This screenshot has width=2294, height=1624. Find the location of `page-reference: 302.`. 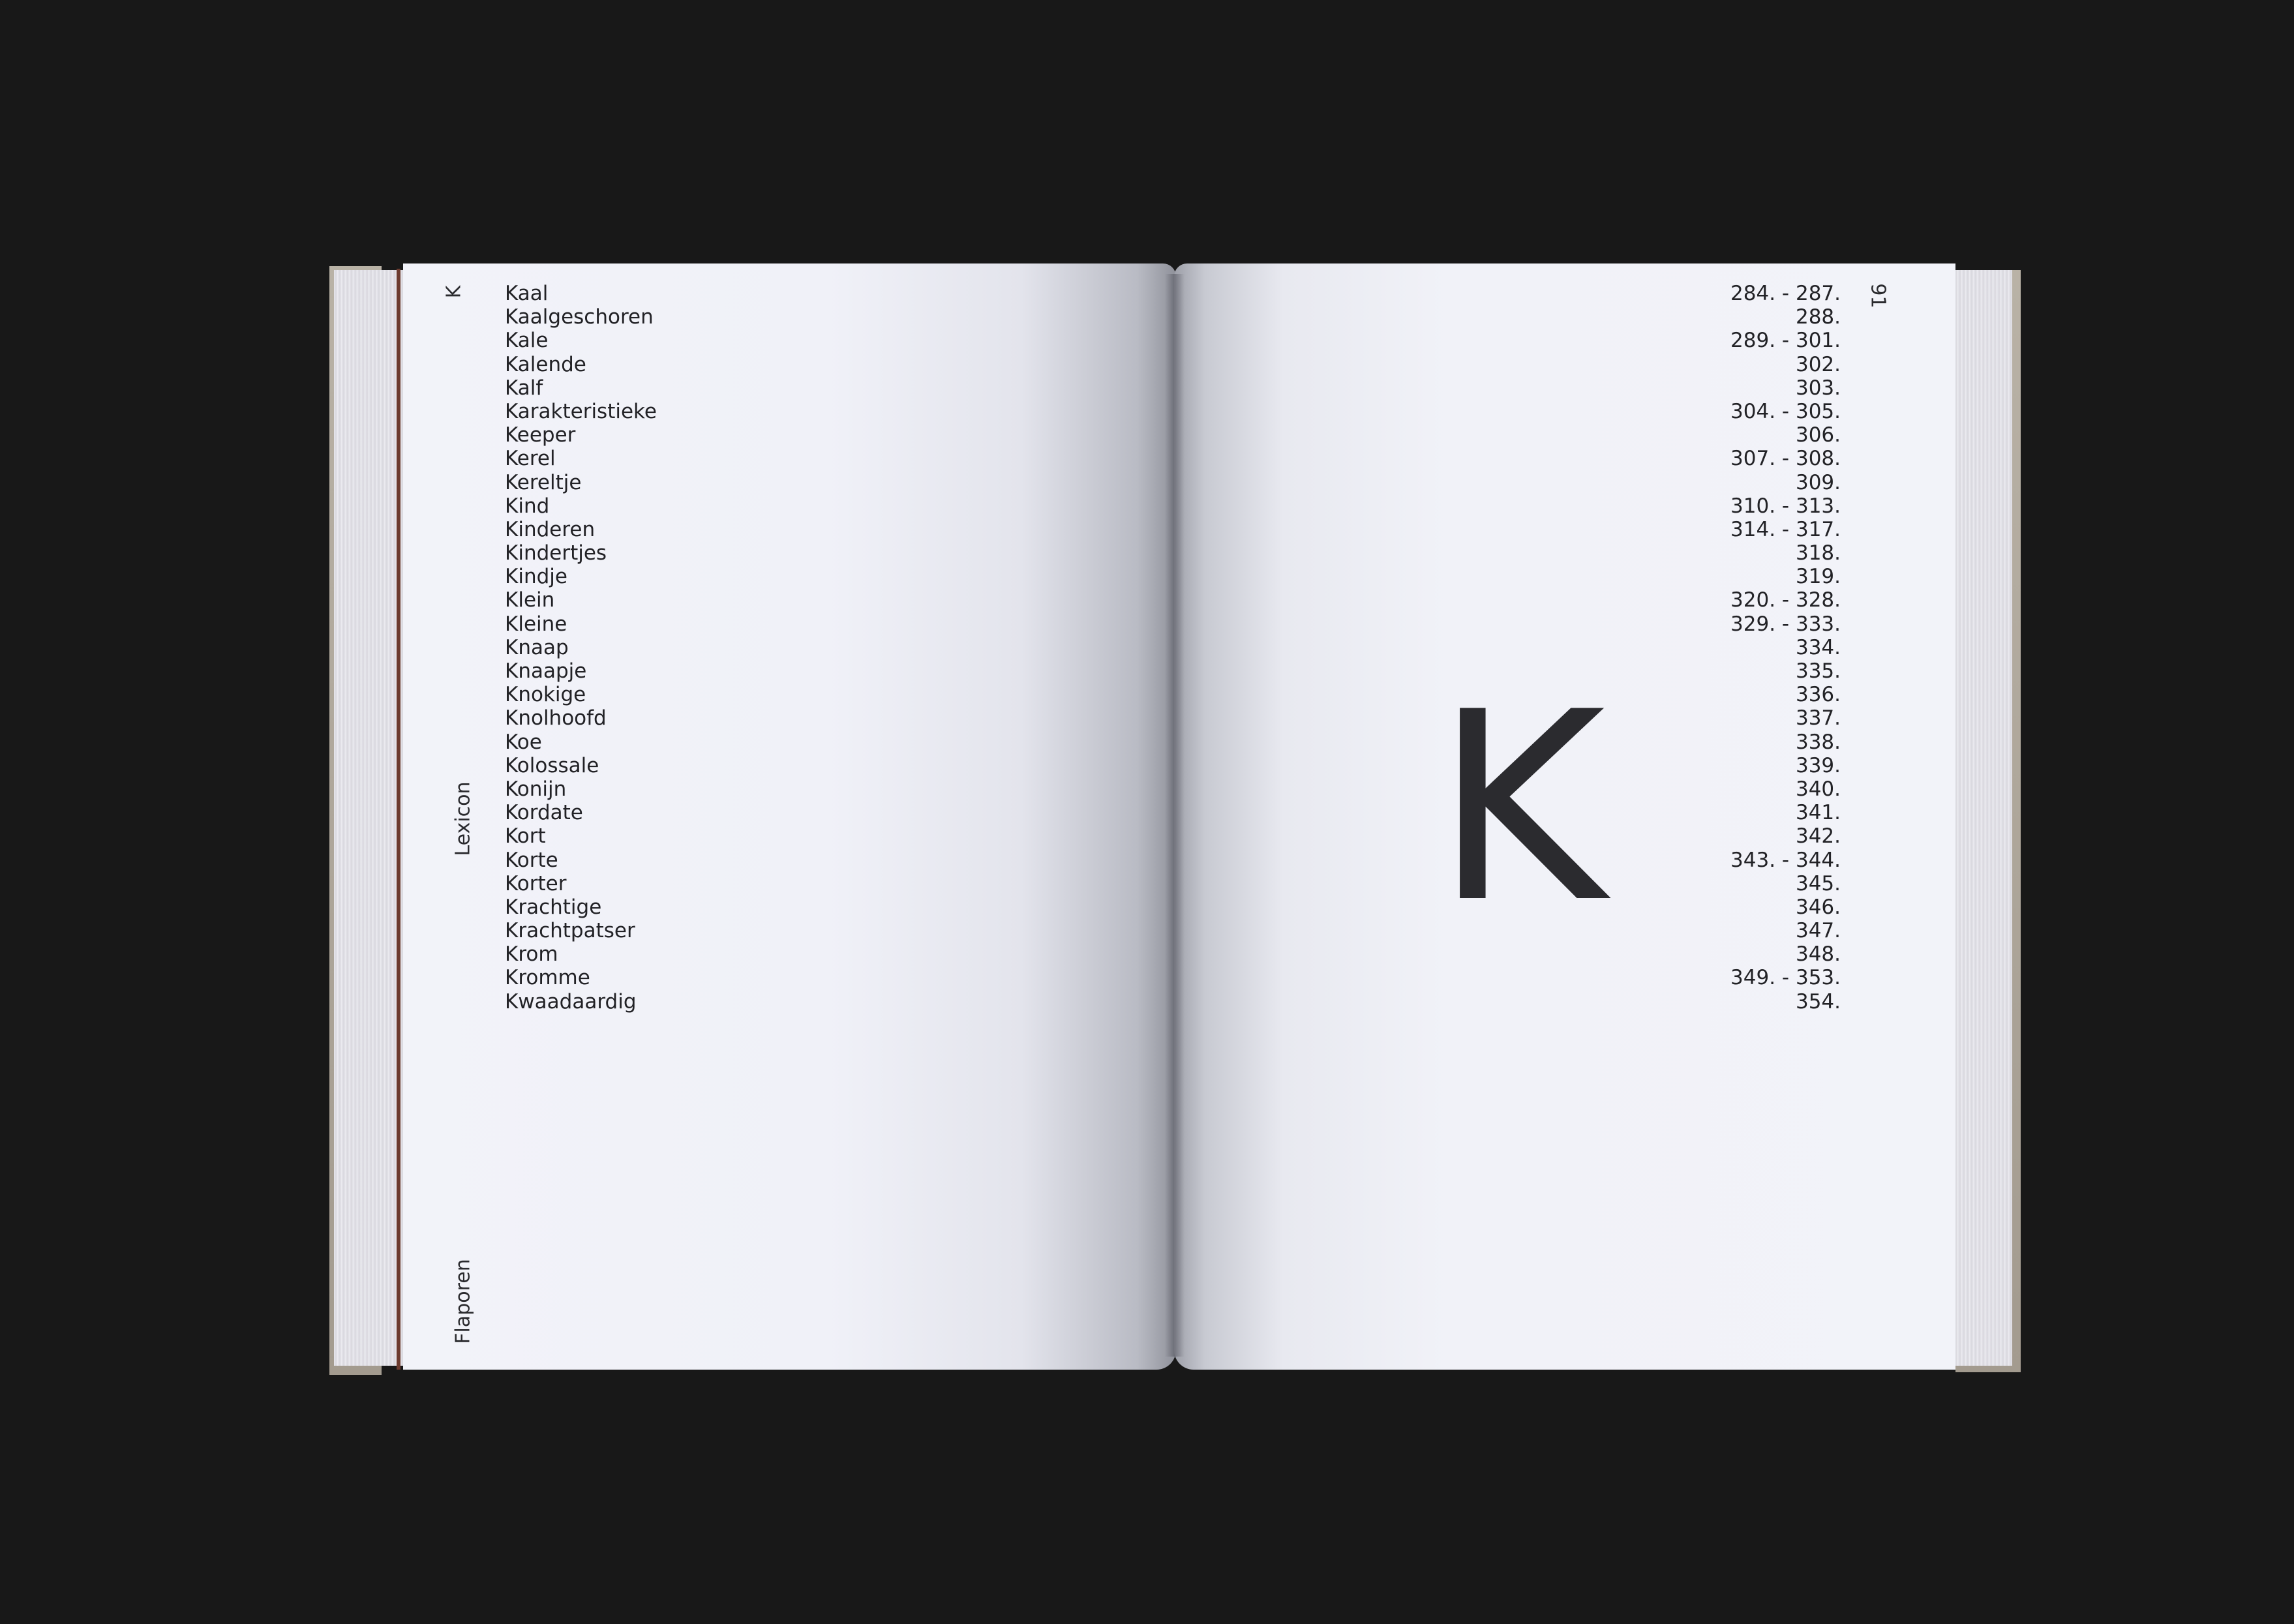

page-reference: 302. is located at coordinates (1818, 364).